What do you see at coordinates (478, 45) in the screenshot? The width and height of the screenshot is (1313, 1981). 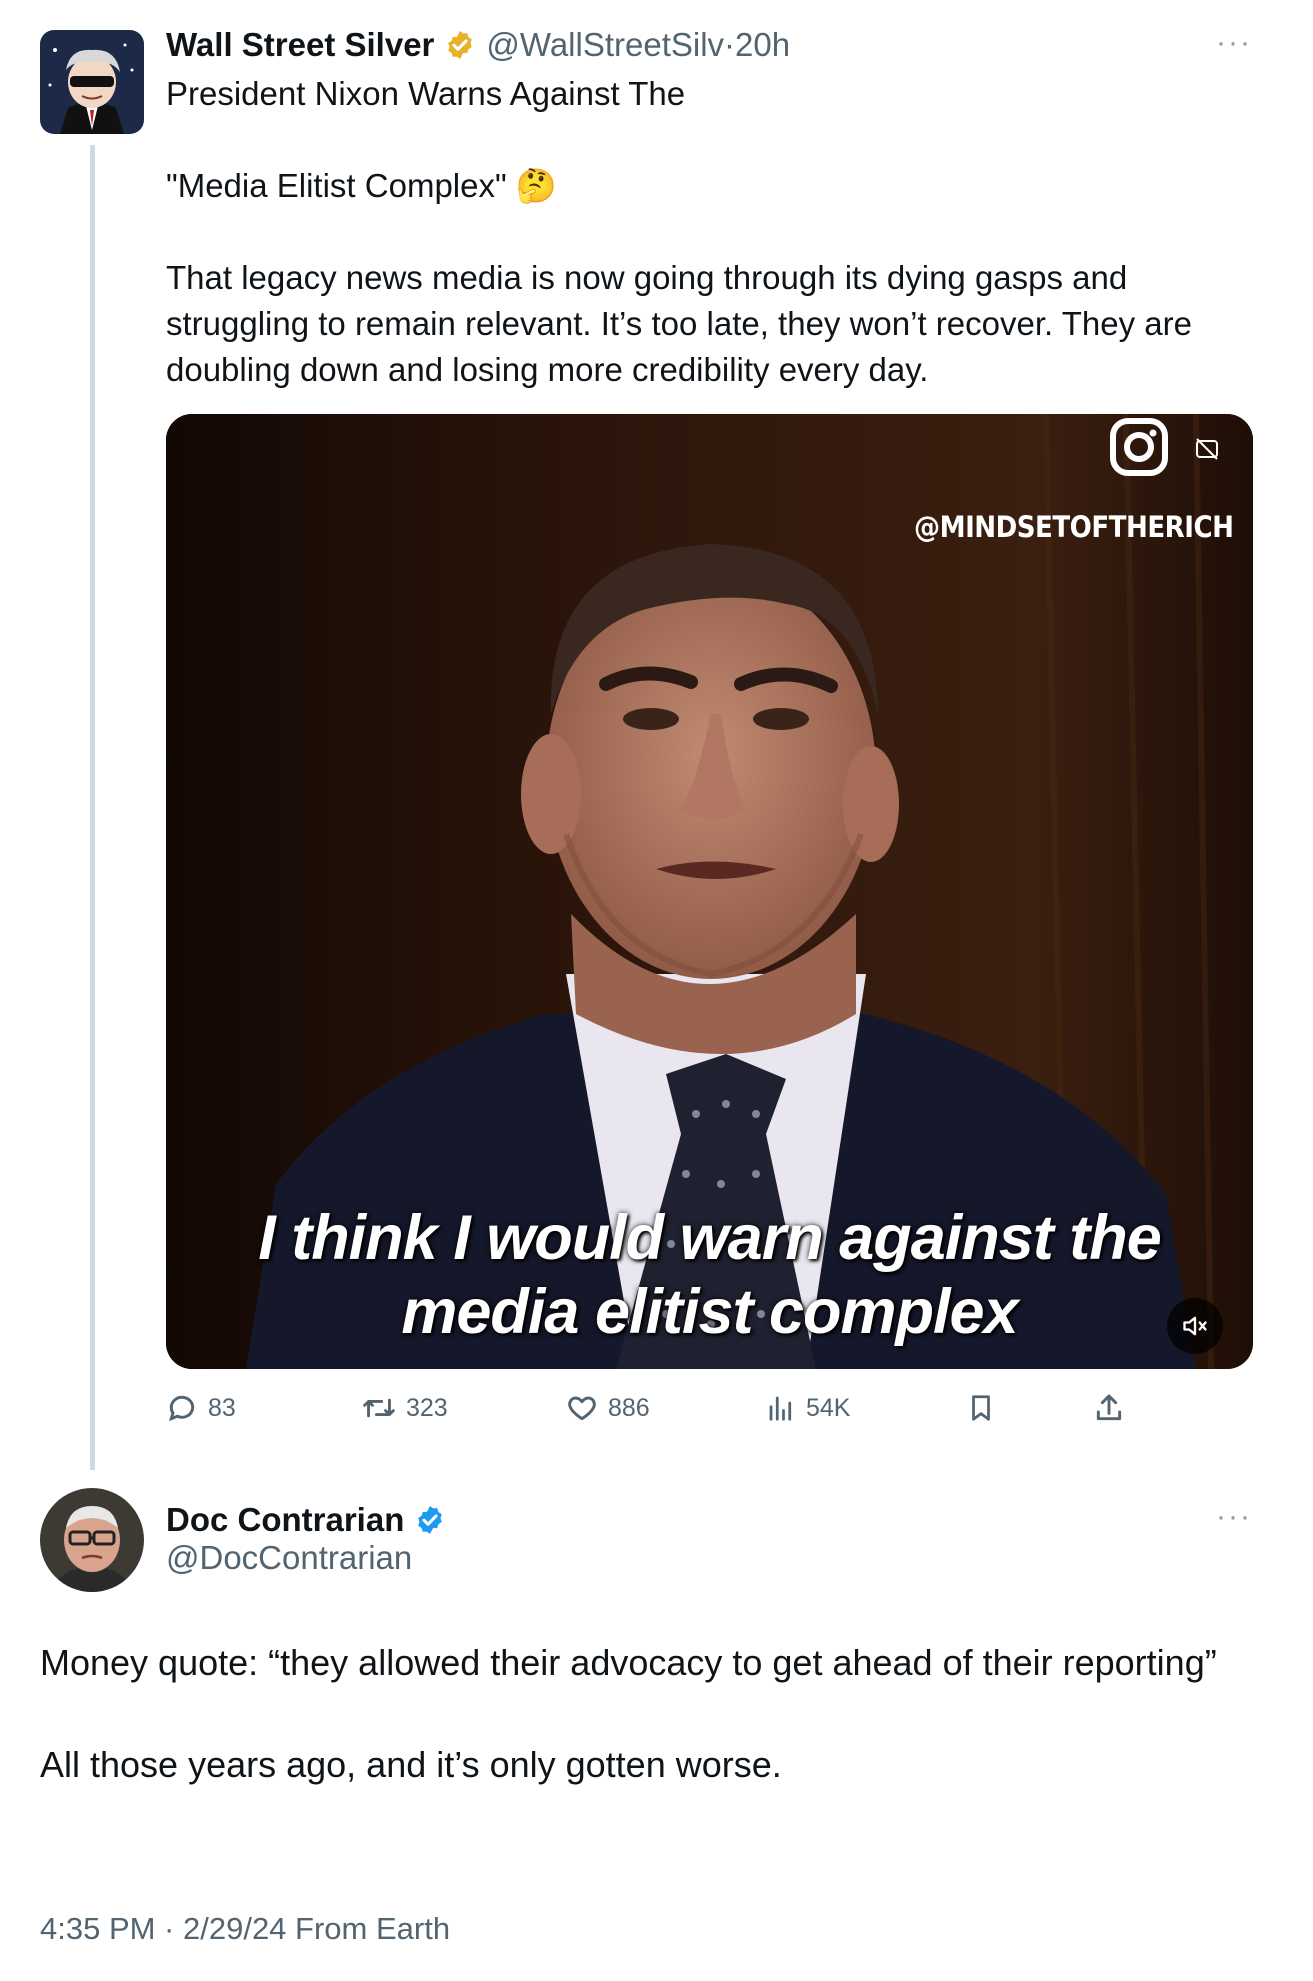 I see `tweet1-header: Wall Street Silver @WallStreetSilv · 20h` at bounding box center [478, 45].